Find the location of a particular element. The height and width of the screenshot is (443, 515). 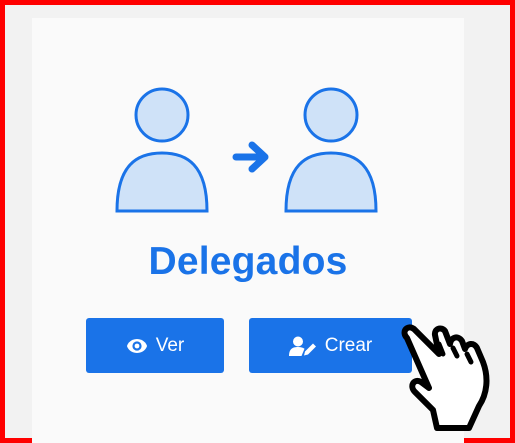

source-user-icon is located at coordinates (162, 150).